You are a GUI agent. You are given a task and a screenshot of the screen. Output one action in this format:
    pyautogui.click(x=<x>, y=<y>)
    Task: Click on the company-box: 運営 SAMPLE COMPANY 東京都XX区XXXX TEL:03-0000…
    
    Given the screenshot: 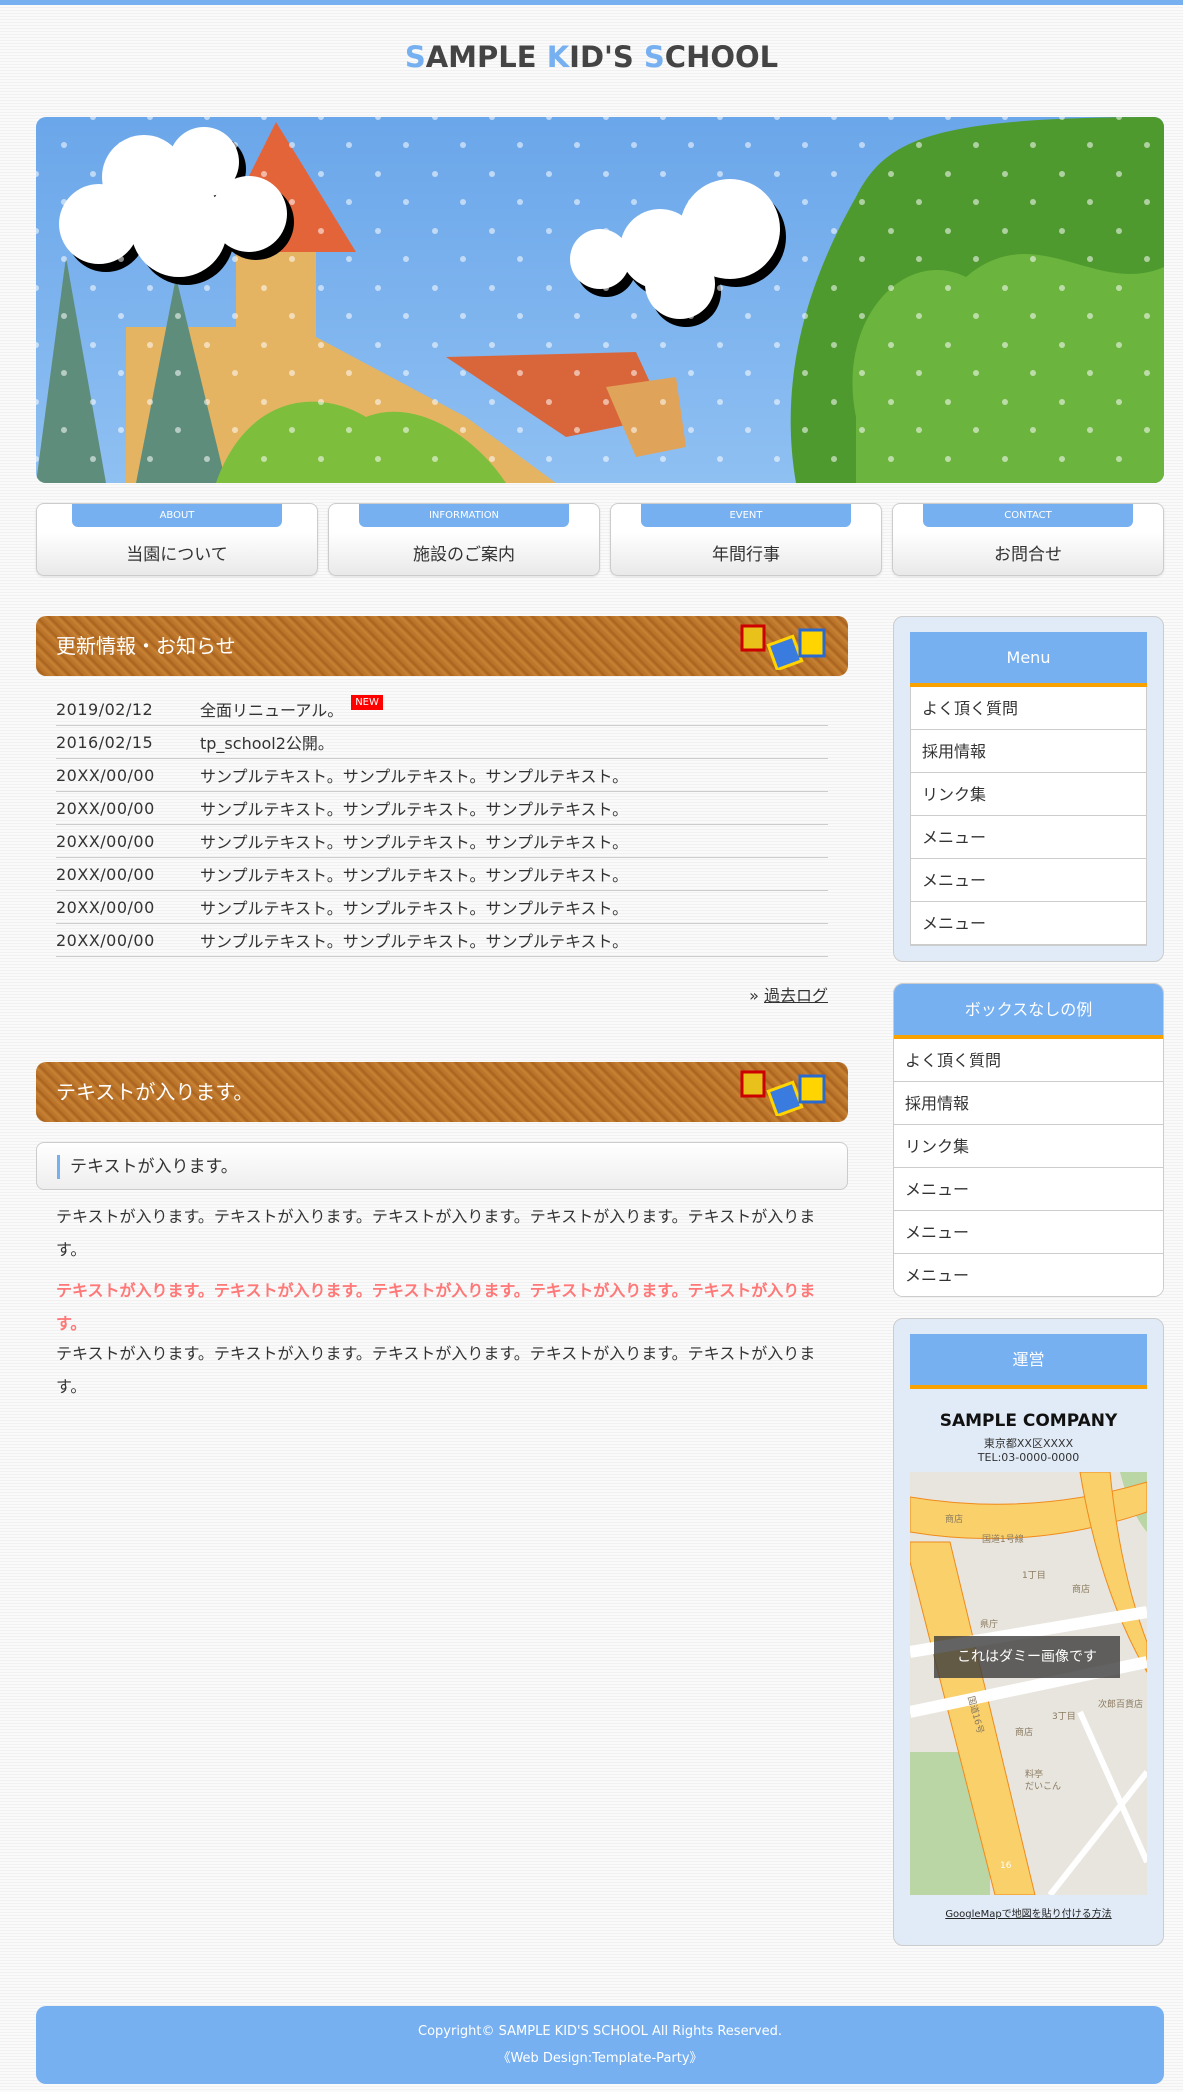 What is the action you would take?
    pyautogui.click(x=1028, y=1632)
    